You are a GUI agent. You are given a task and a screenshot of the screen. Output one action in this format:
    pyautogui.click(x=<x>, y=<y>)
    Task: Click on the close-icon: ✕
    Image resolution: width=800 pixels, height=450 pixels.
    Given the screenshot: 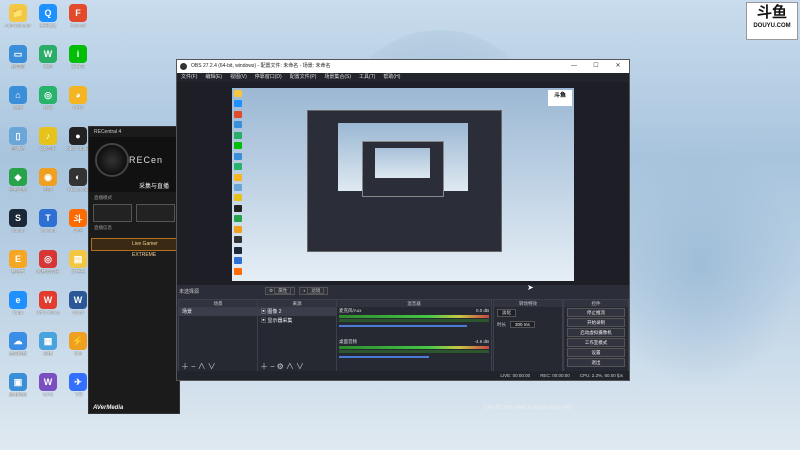 What is the action you would take?
    pyautogui.click(x=618, y=66)
    